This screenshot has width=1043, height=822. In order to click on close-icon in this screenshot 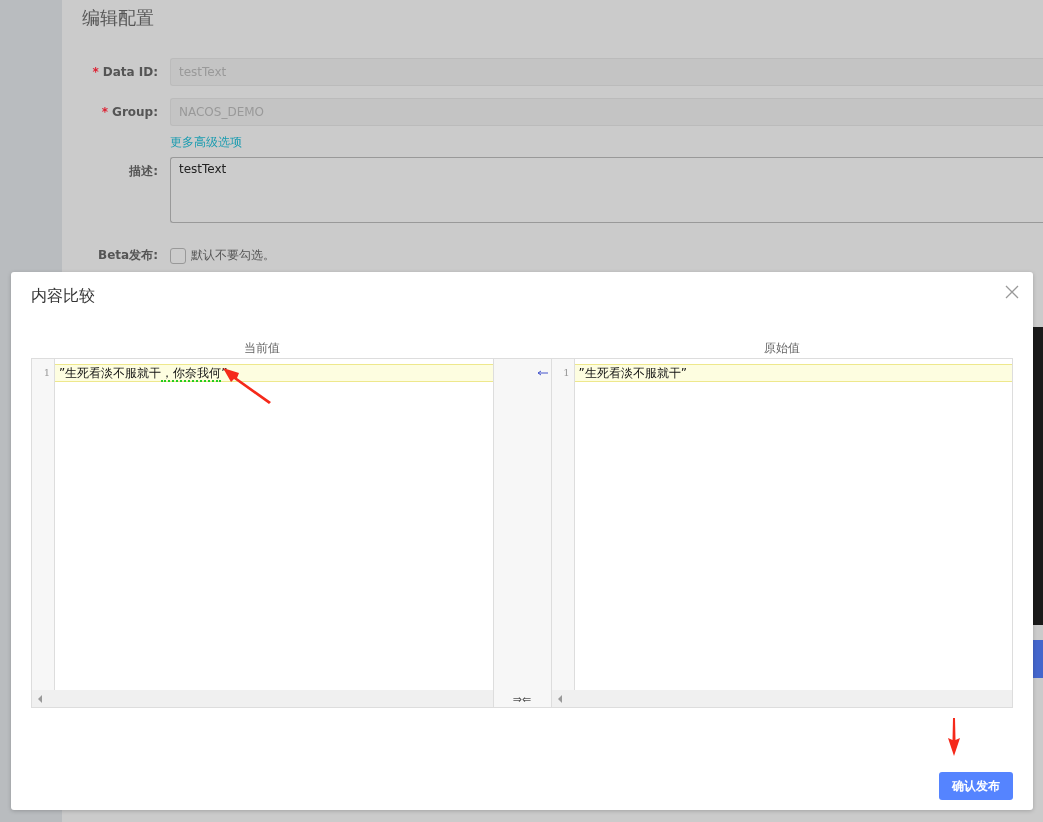, I will do `click(1012, 292)`.